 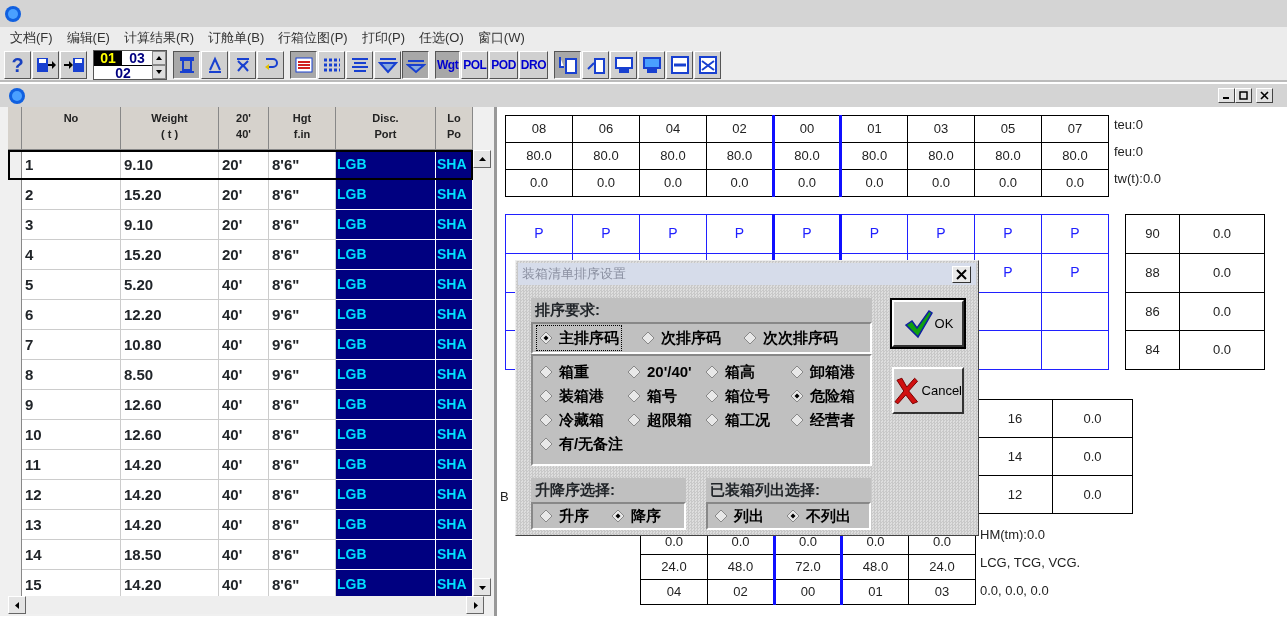 I want to click on menu-item: 窗口(W), so click(x=502, y=38).